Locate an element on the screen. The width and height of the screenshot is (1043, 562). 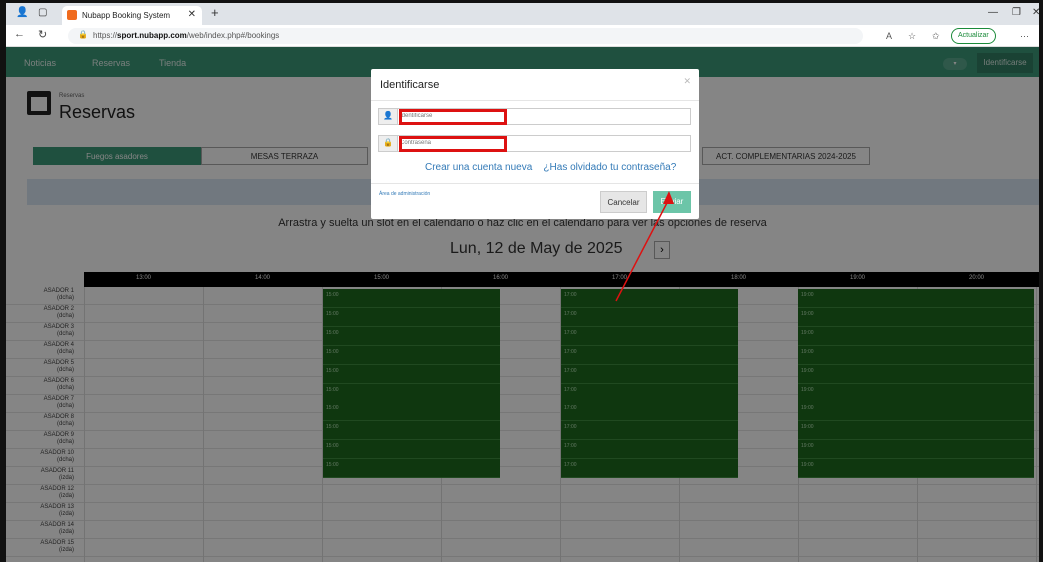
annotation-arrow is located at coordinates (644, 246).